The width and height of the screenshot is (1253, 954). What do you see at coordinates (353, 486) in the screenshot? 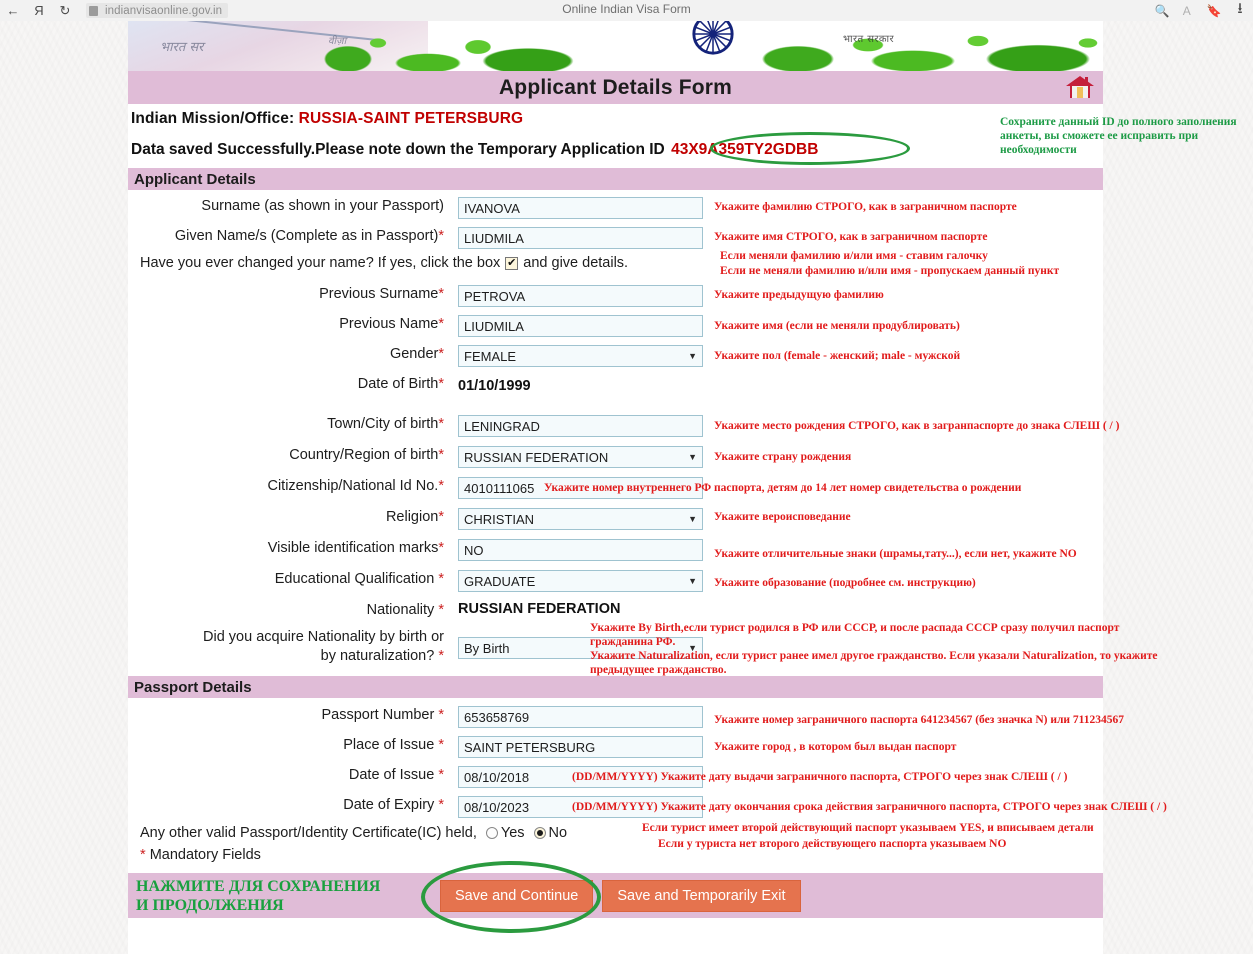
I see `national-id-label-text: Citizenship/National Id No.` at bounding box center [353, 486].